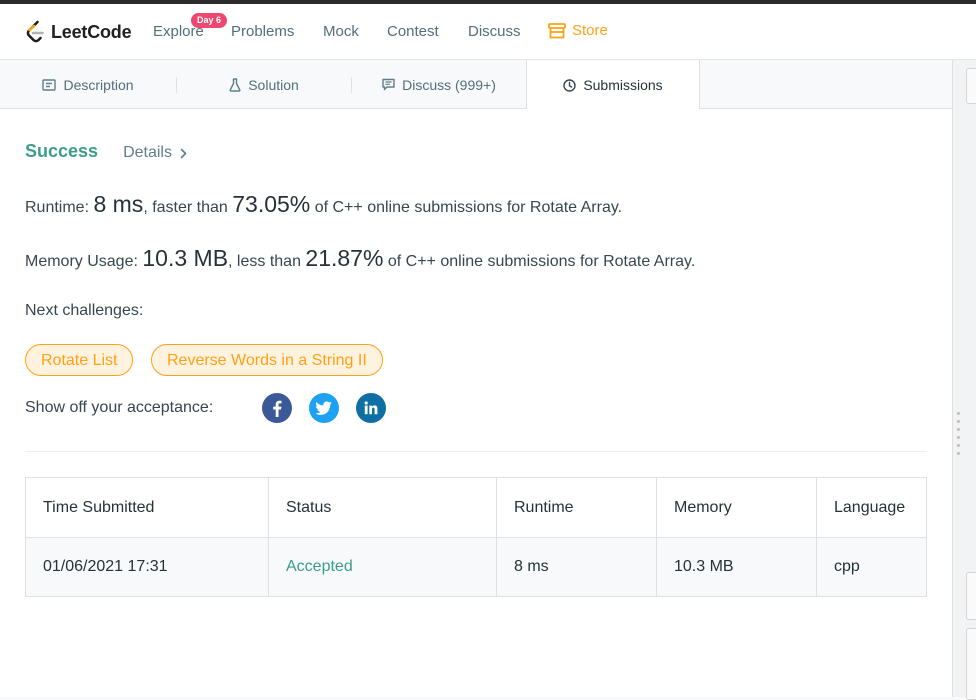 This screenshot has height=700, width=976. I want to click on tab-submissions: Submissions, so click(613, 85).